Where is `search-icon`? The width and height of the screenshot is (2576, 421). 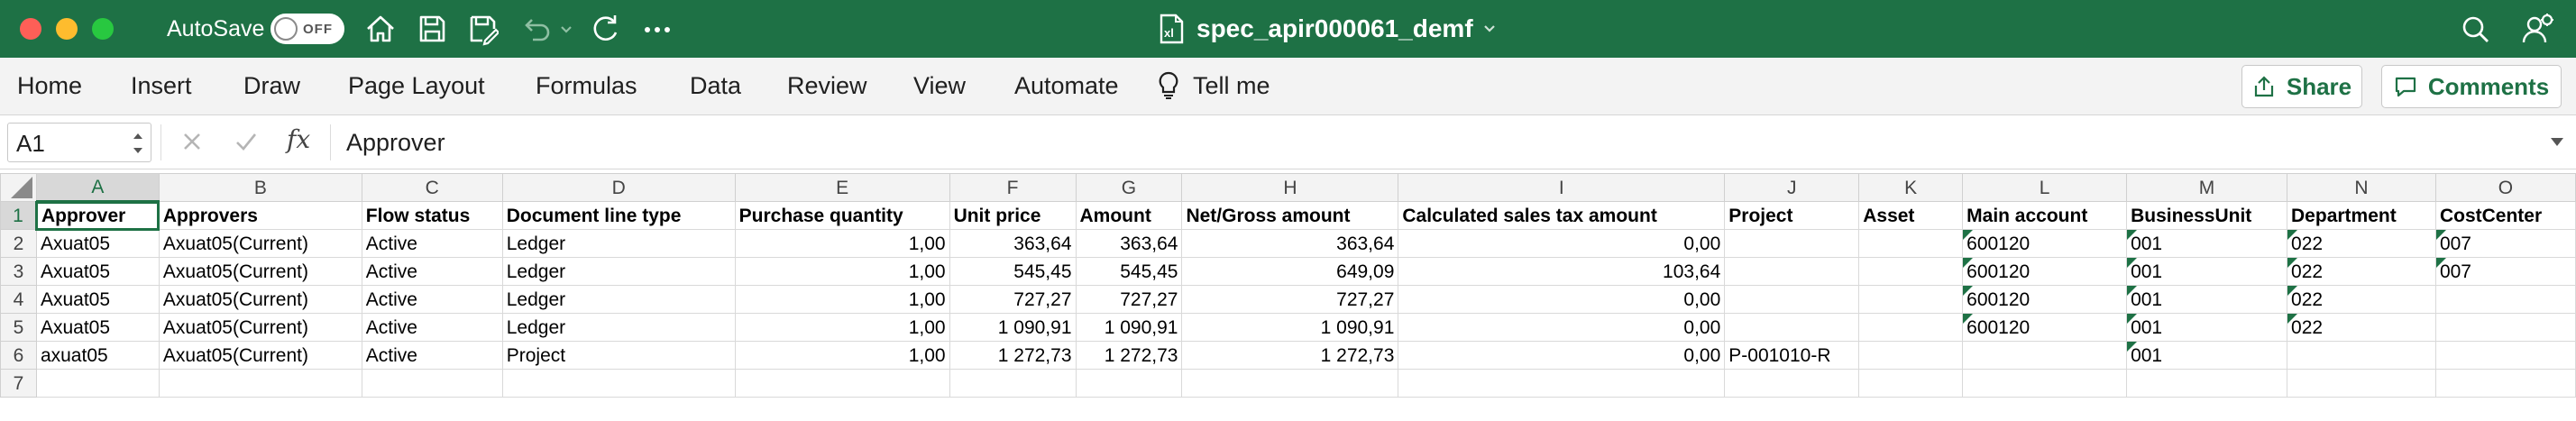
search-icon is located at coordinates (2476, 29).